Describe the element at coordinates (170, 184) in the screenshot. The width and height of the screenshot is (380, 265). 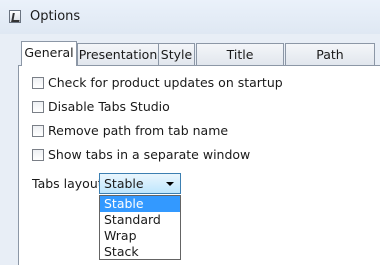
I see `chevron-down-icon` at that location.